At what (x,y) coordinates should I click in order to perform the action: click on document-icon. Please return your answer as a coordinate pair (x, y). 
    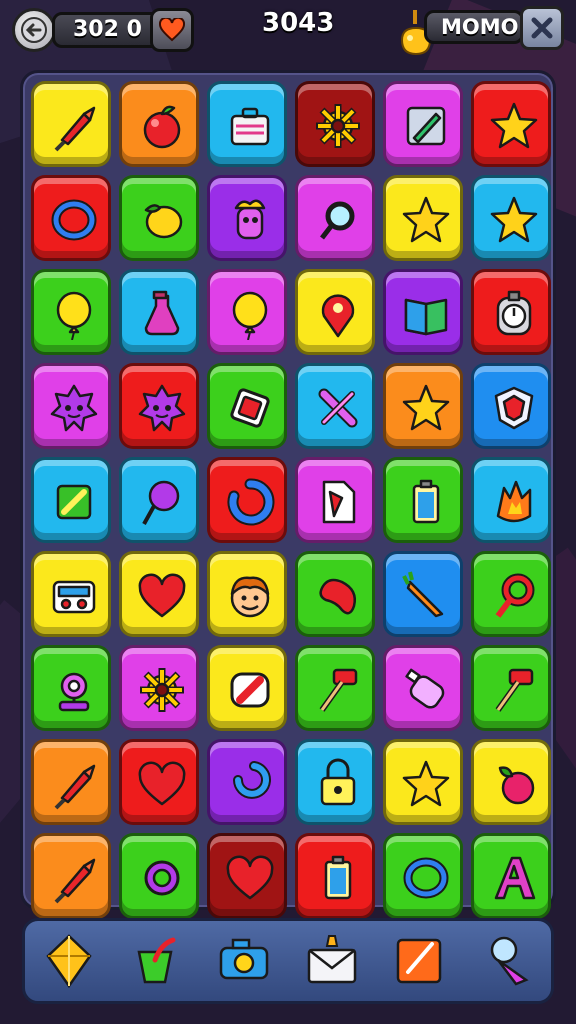
    Looking at the image, I should click on (339, 502).